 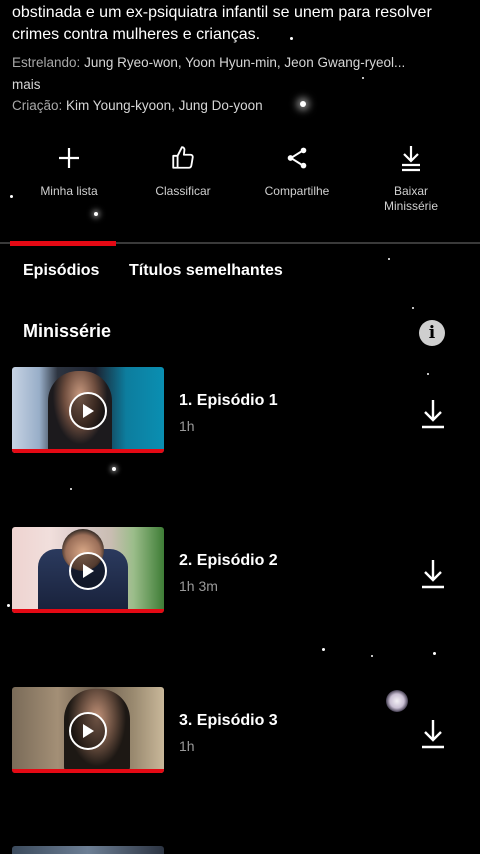 What do you see at coordinates (228, 400) in the screenshot?
I see `episode-title: 1. Episódio 1` at bounding box center [228, 400].